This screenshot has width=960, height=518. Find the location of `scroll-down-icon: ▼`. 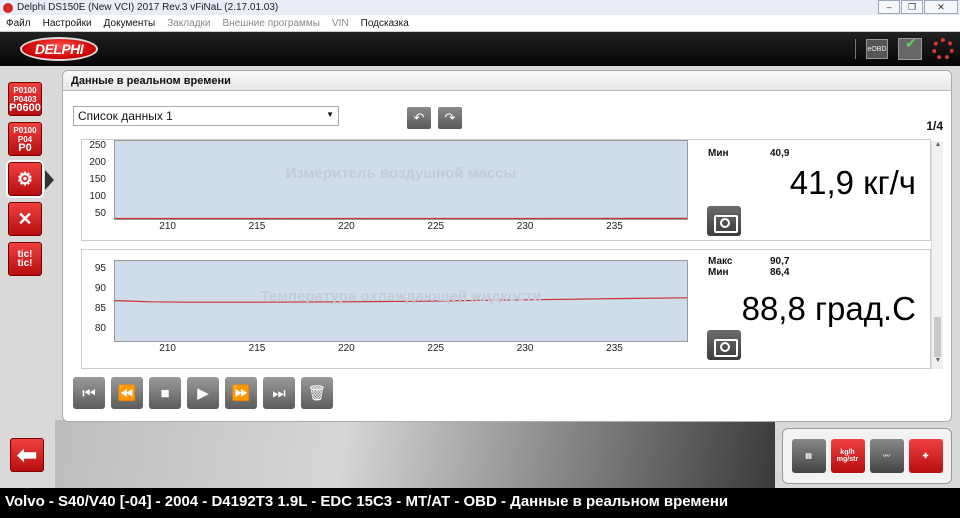

scroll-down-icon: ▼ is located at coordinates (938, 363).